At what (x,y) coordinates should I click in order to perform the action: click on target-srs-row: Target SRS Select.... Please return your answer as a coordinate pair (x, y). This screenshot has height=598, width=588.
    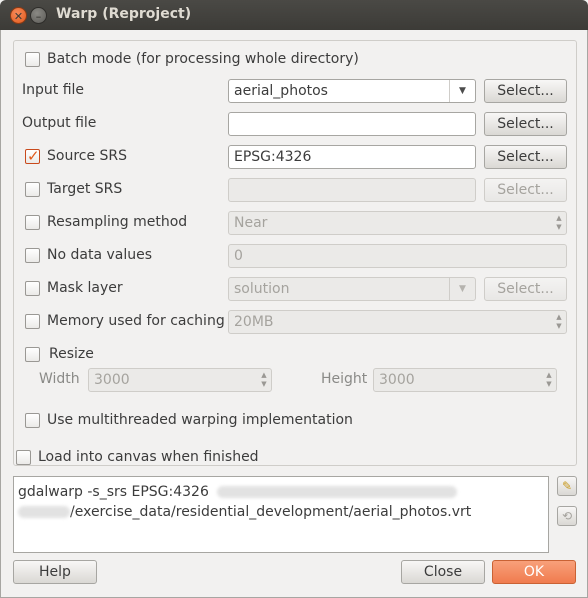
    Looking at the image, I should click on (294, 190).